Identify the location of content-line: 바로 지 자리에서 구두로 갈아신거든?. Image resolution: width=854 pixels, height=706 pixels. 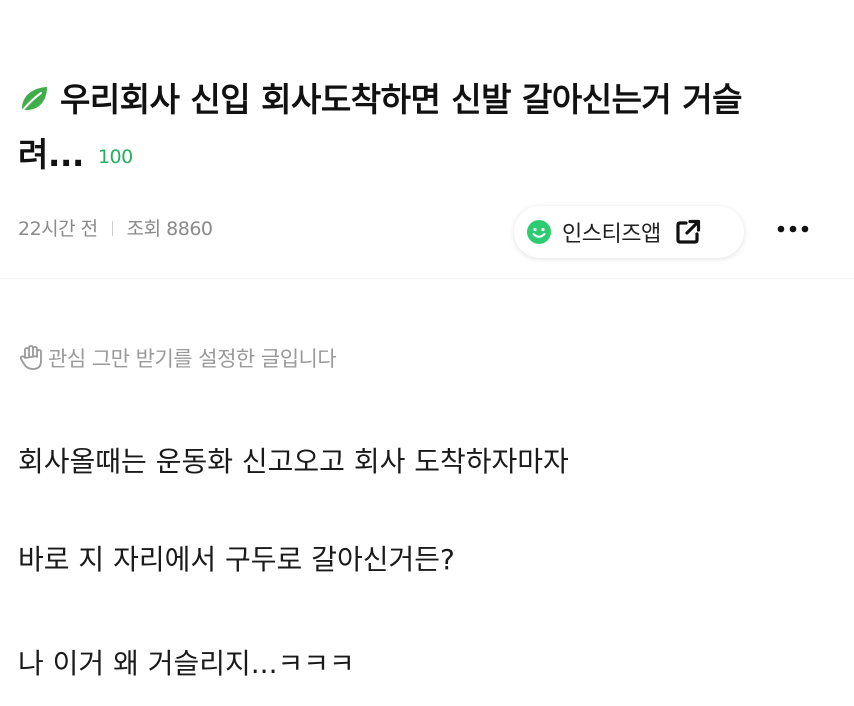
(236, 559).